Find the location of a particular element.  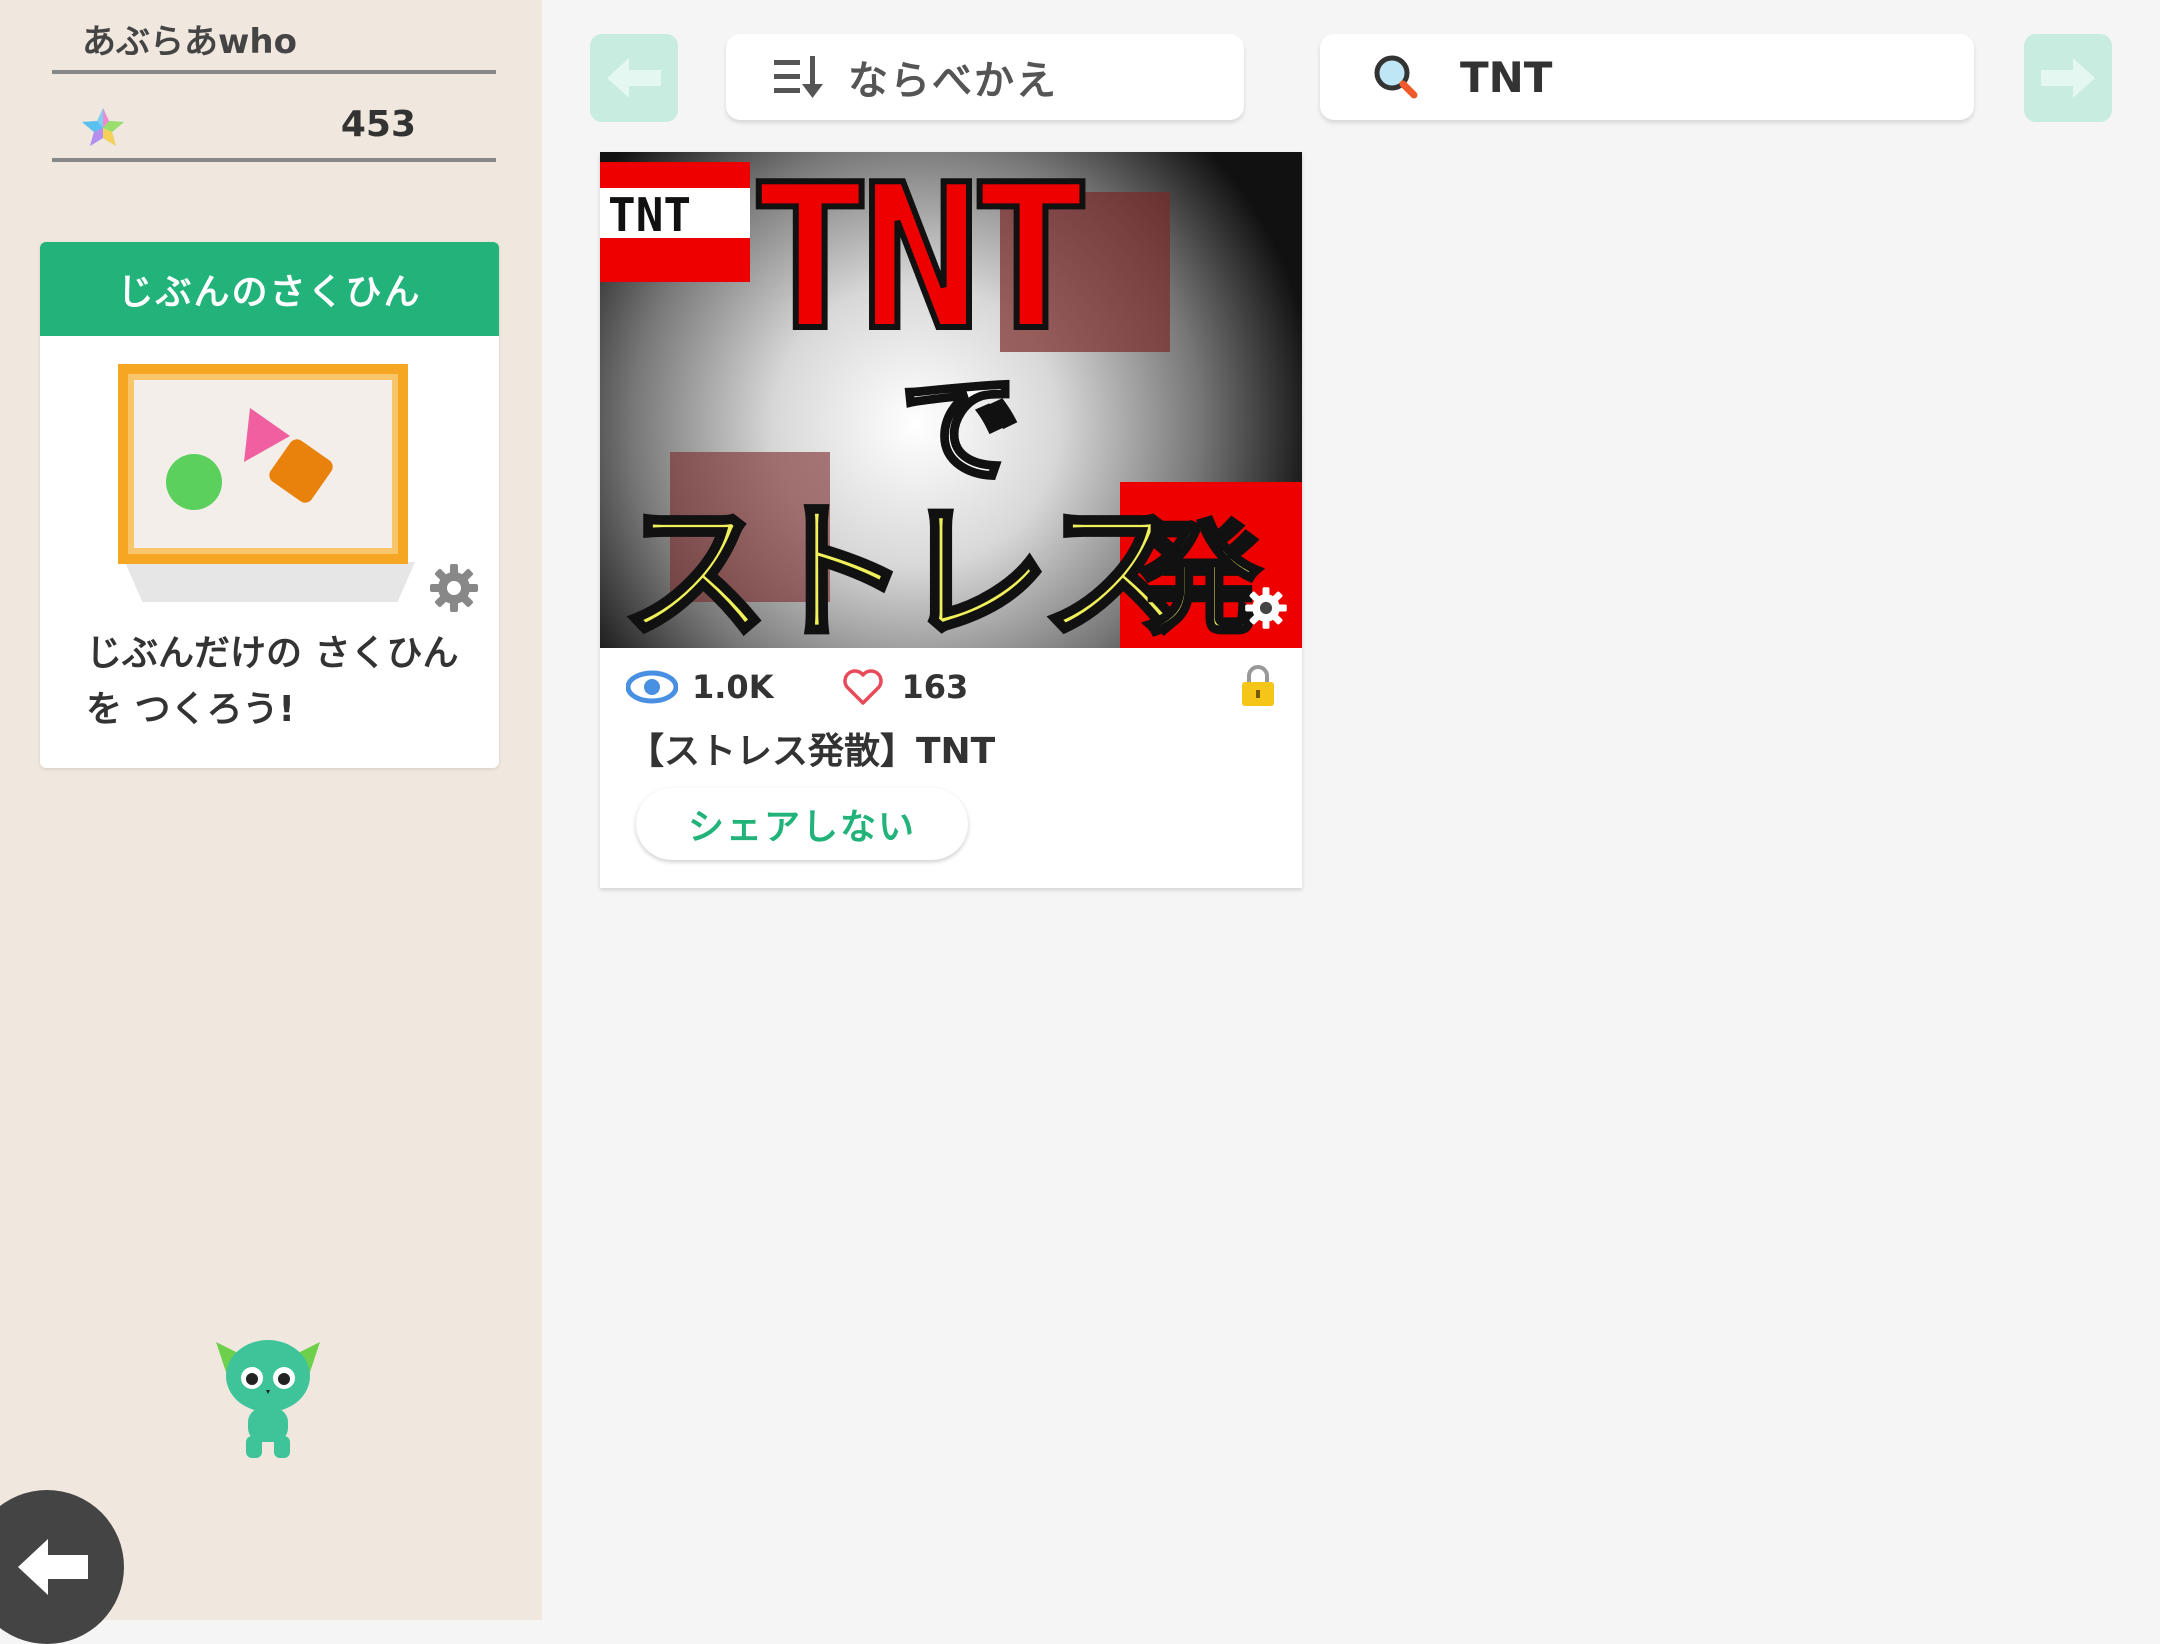

thumb-tnt-text: TNT is located at coordinates (650, 215).